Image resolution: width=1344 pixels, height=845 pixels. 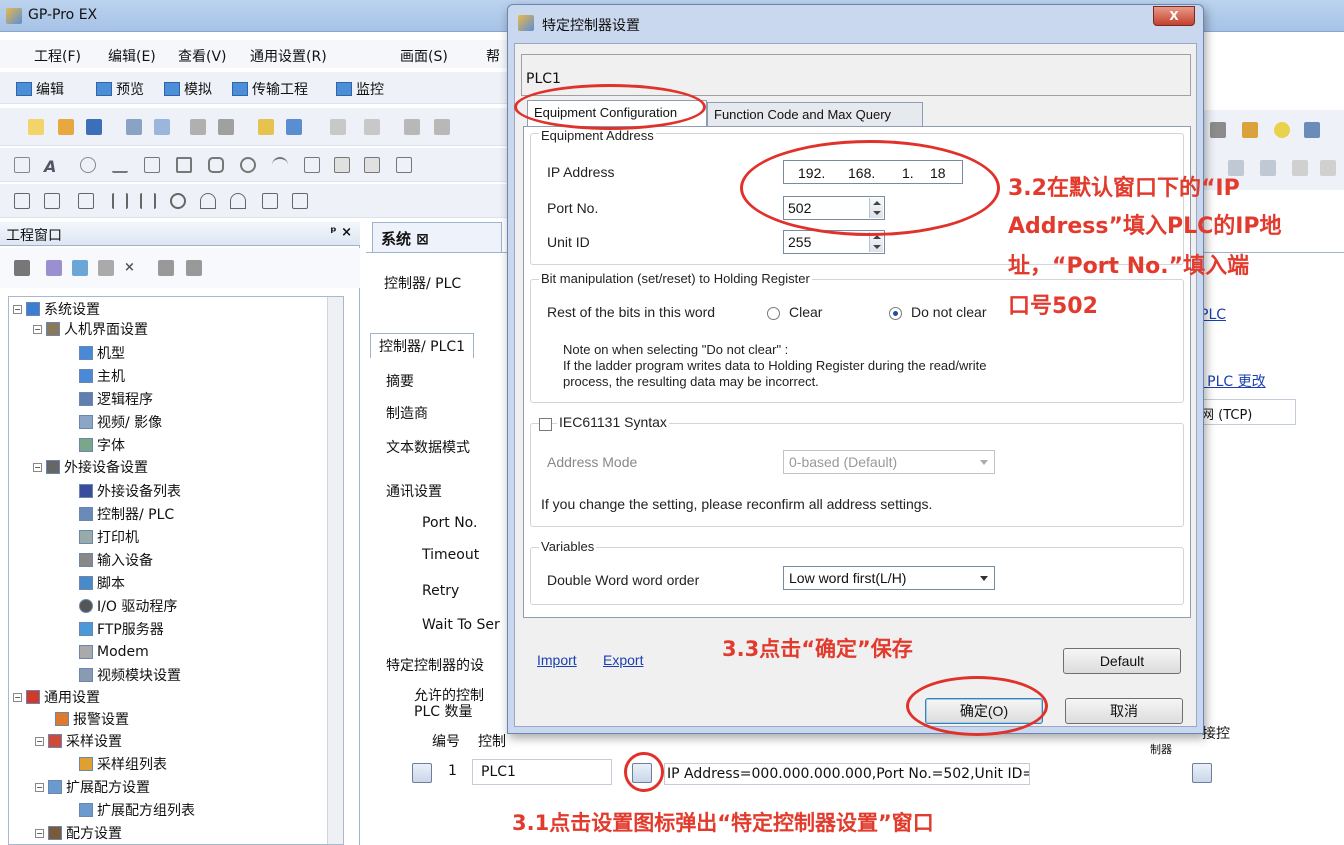 I want to click on new-screen-icon, so click(x=266, y=127).